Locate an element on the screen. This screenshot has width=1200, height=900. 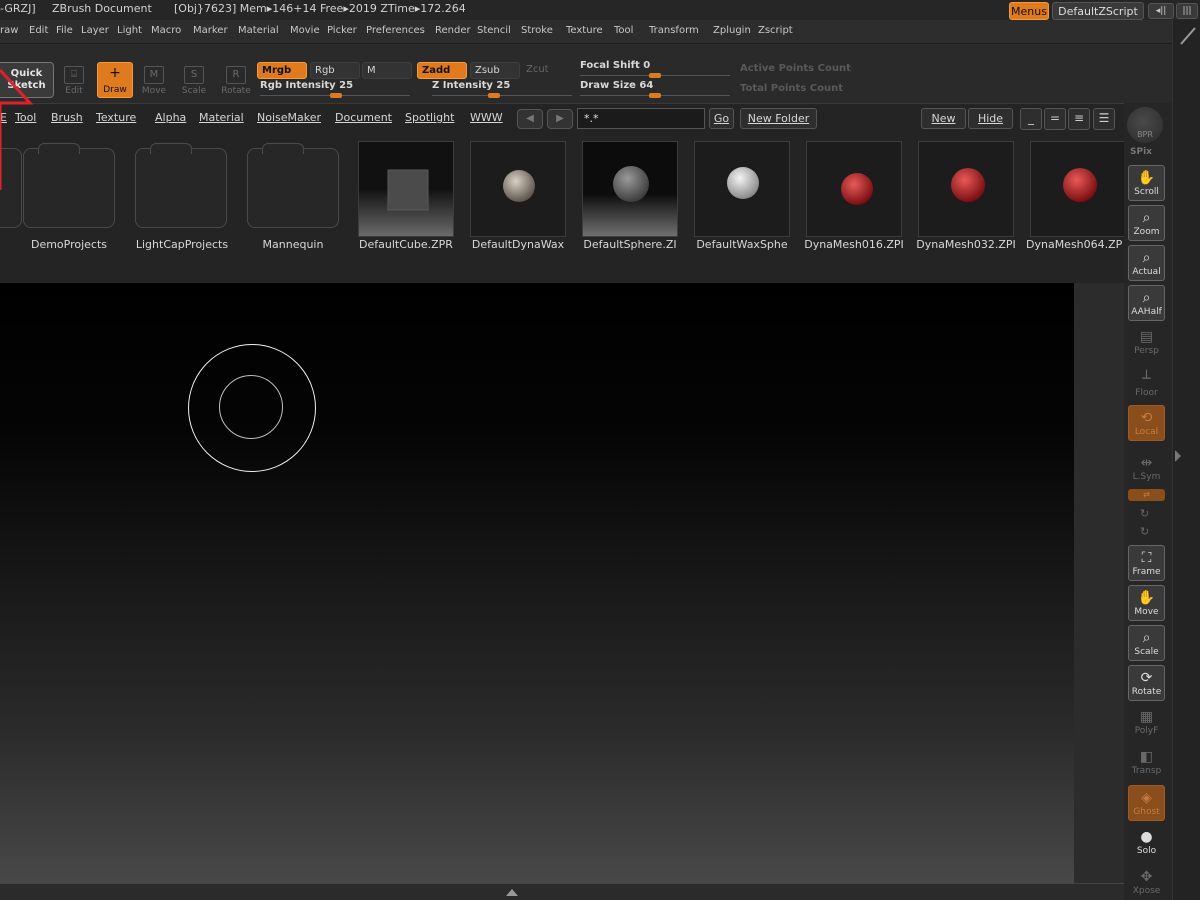
zcut-button: Zcut is located at coordinates (547, 70).